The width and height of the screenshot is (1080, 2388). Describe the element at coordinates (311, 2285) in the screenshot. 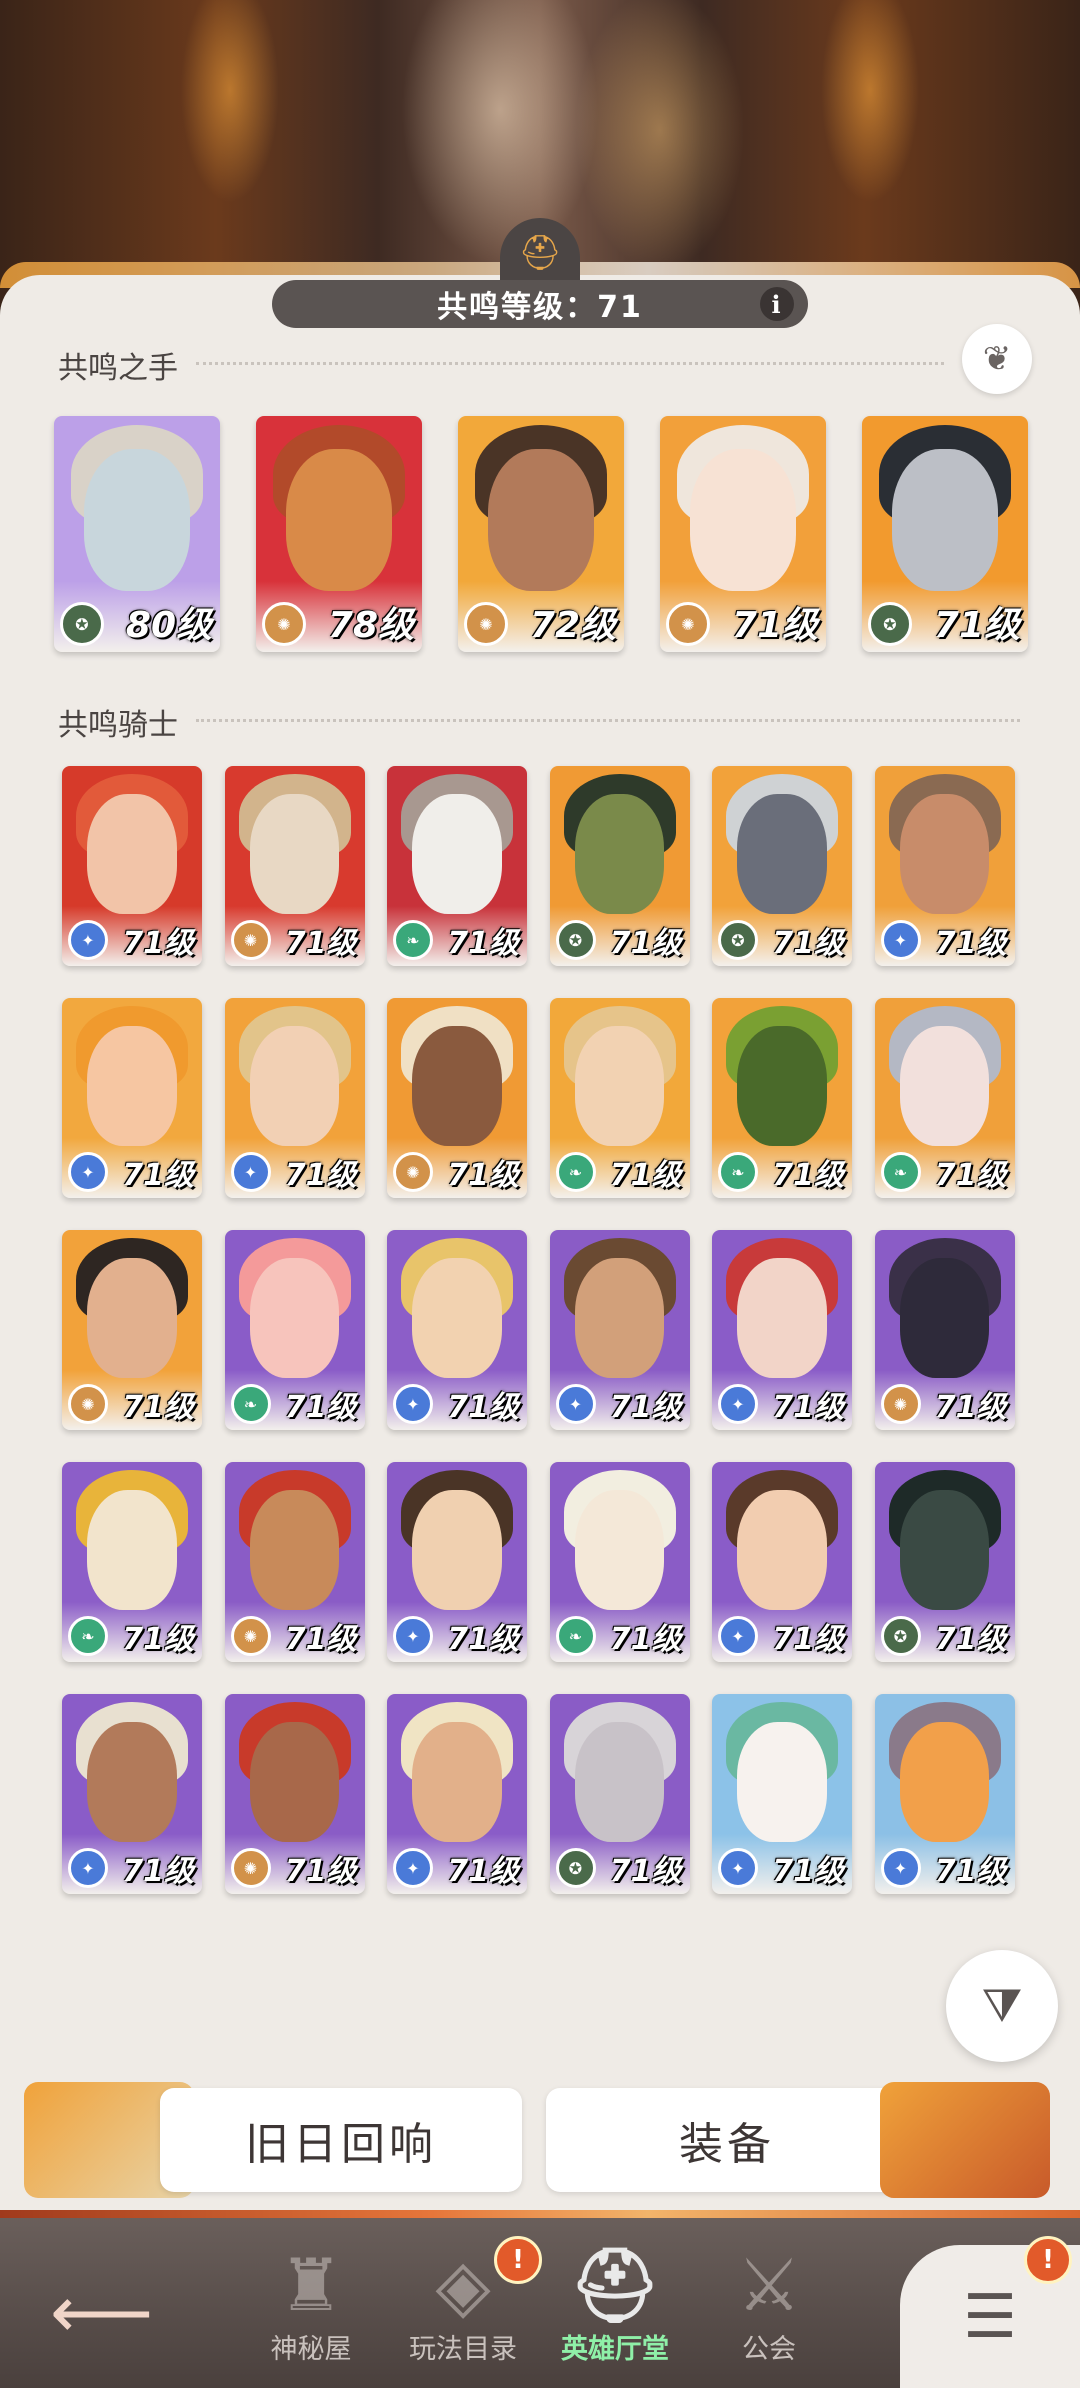

I see `castle-icon: ♜` at that location.